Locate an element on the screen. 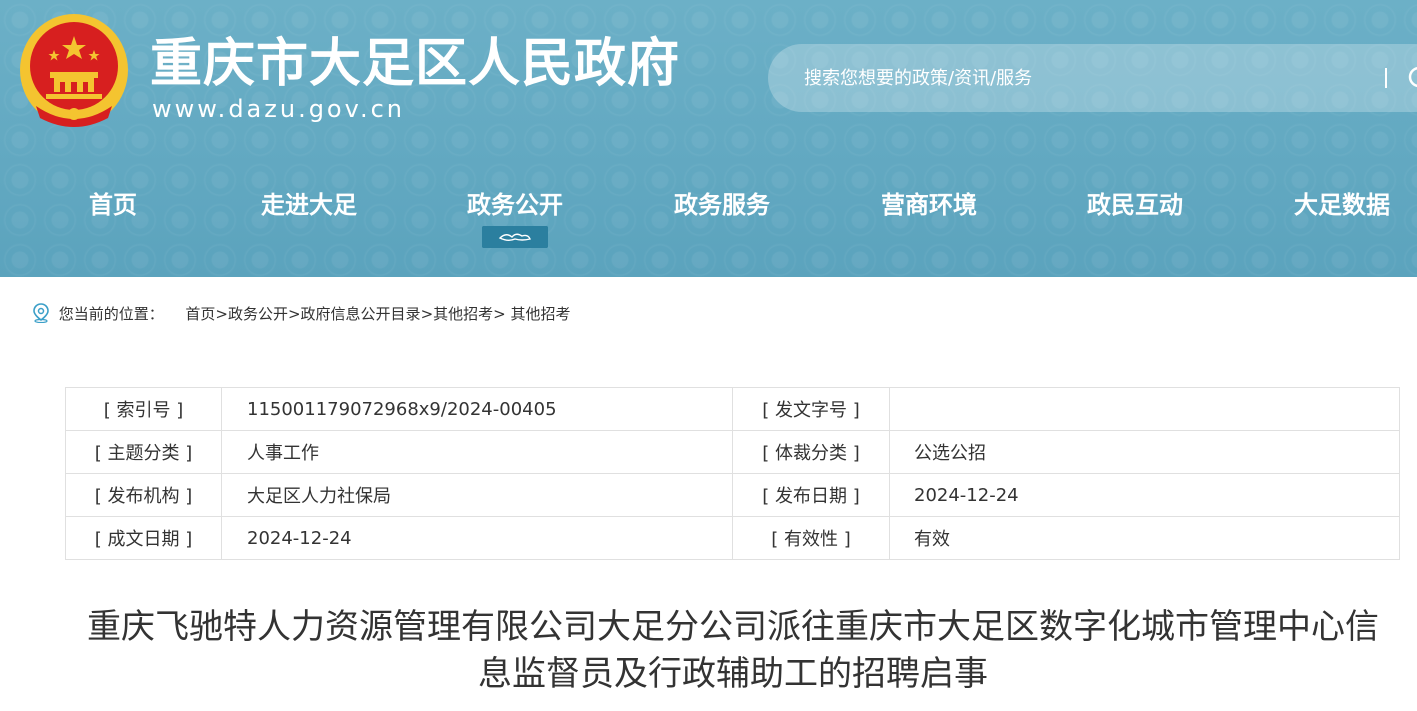 This screenshot has width=1417, height=711. cloud-pattern-icon is located at coordinates (515, 237).